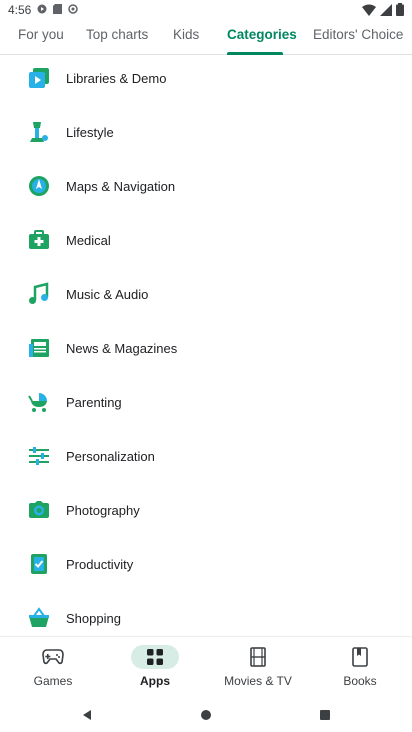 This screenshot has height=732, width=412. What do you see at coordinates (206, 240) in the screenshot?
I see `category-item-medical: Medical` at bounding box center [206, 240].